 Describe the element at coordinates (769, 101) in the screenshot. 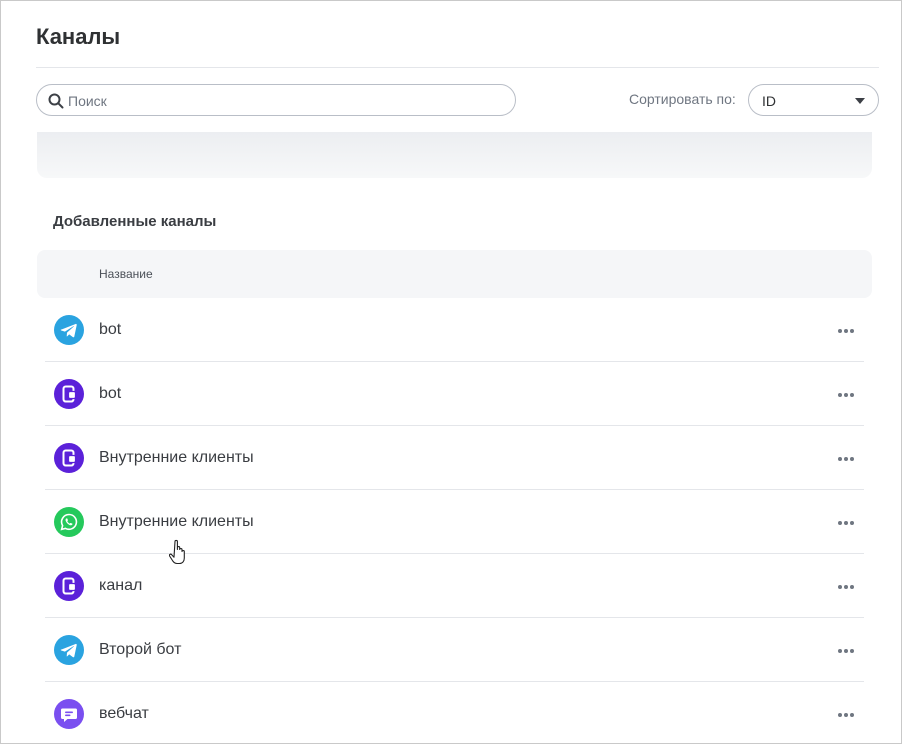

I see `sort-select-value: ID` at that location.